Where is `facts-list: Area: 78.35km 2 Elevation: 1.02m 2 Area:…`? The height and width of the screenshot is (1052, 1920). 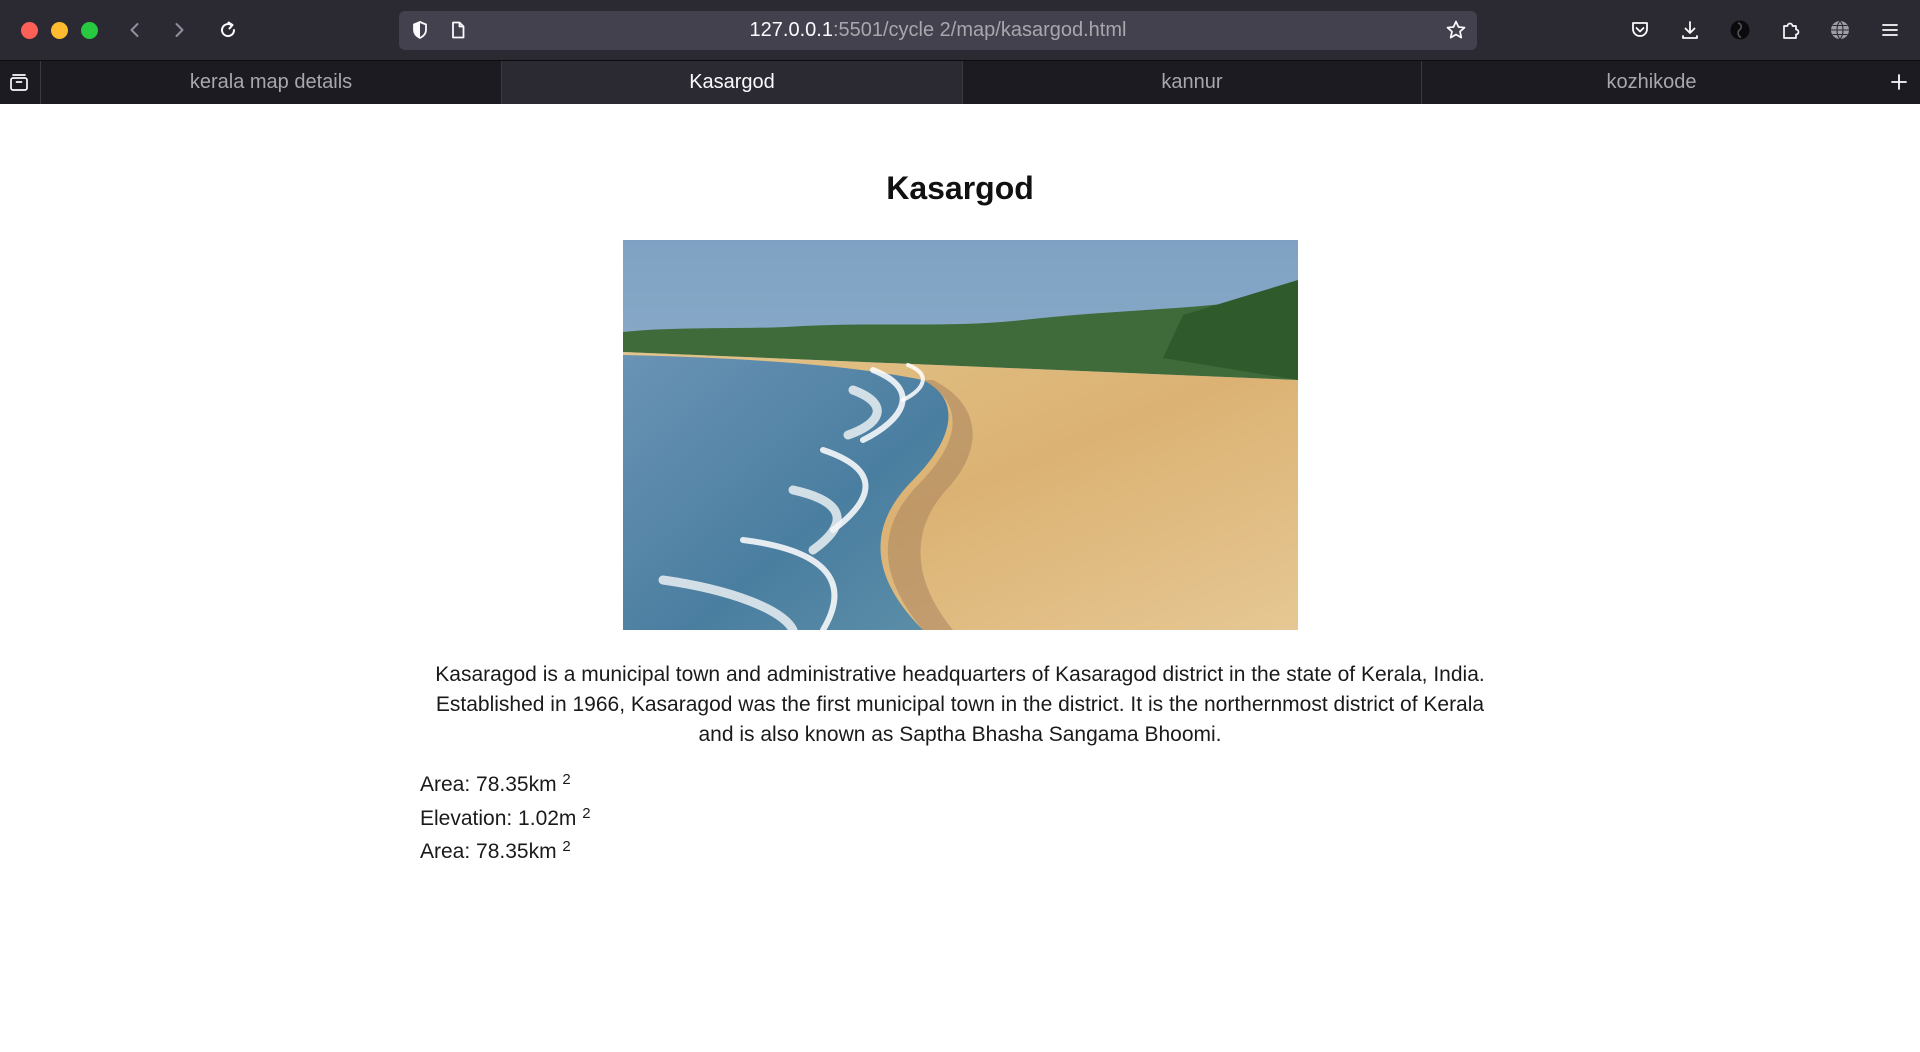
facts-list: Area: 78.35km 2 Elevation: 1.02m 2 Area:… is located at coordinates (505, 818).